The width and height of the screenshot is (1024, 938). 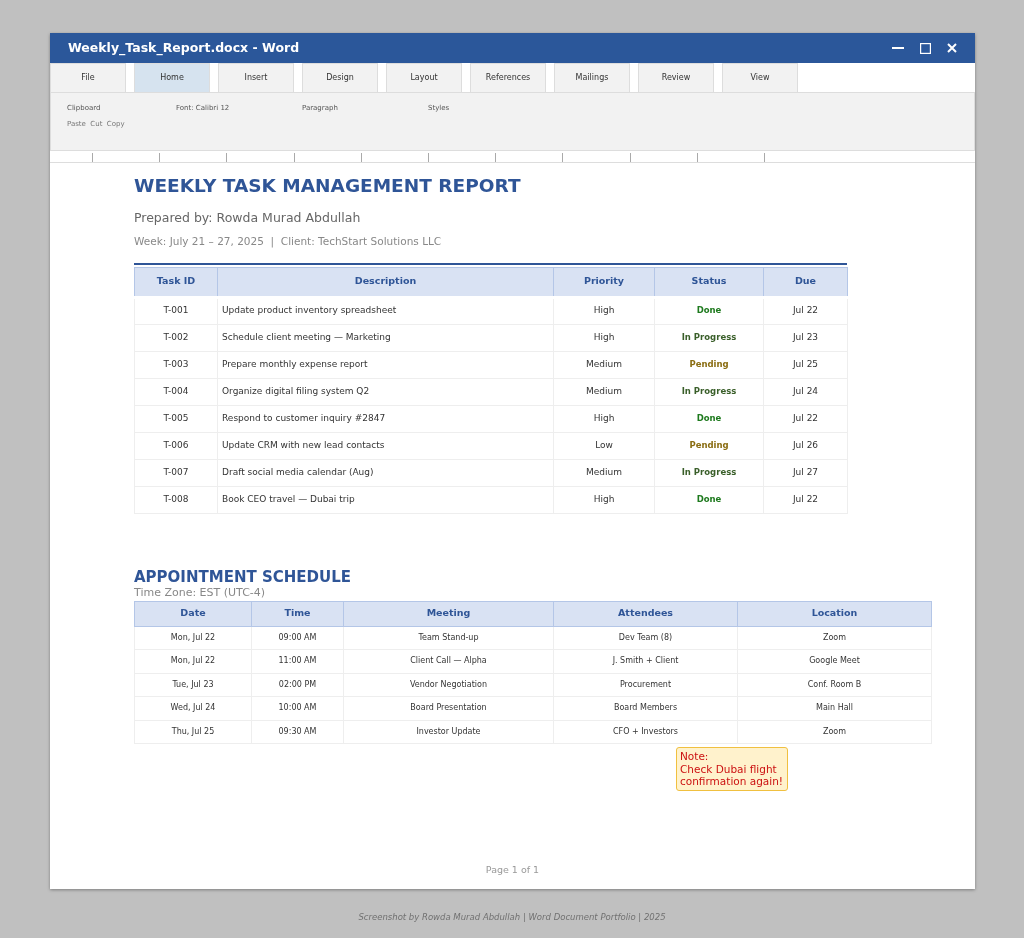 I want to click on column-header: Due, so click(x=805, y=282).